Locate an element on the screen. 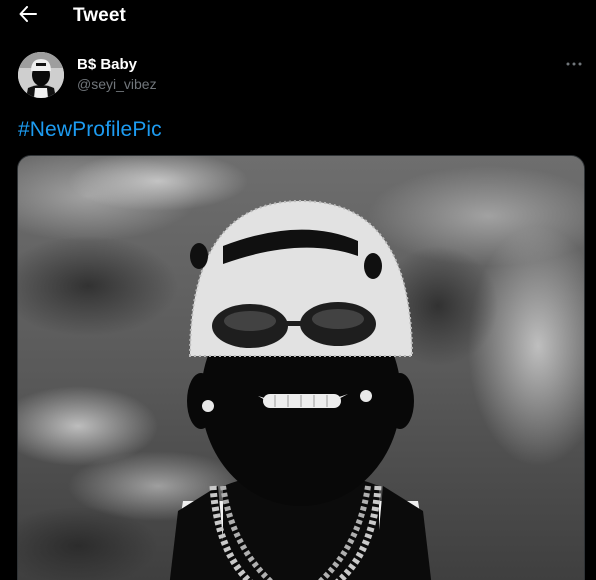 The height and width of the screenshot is (580, 596). page-title: Tweet is located at coordinates (99, 15).